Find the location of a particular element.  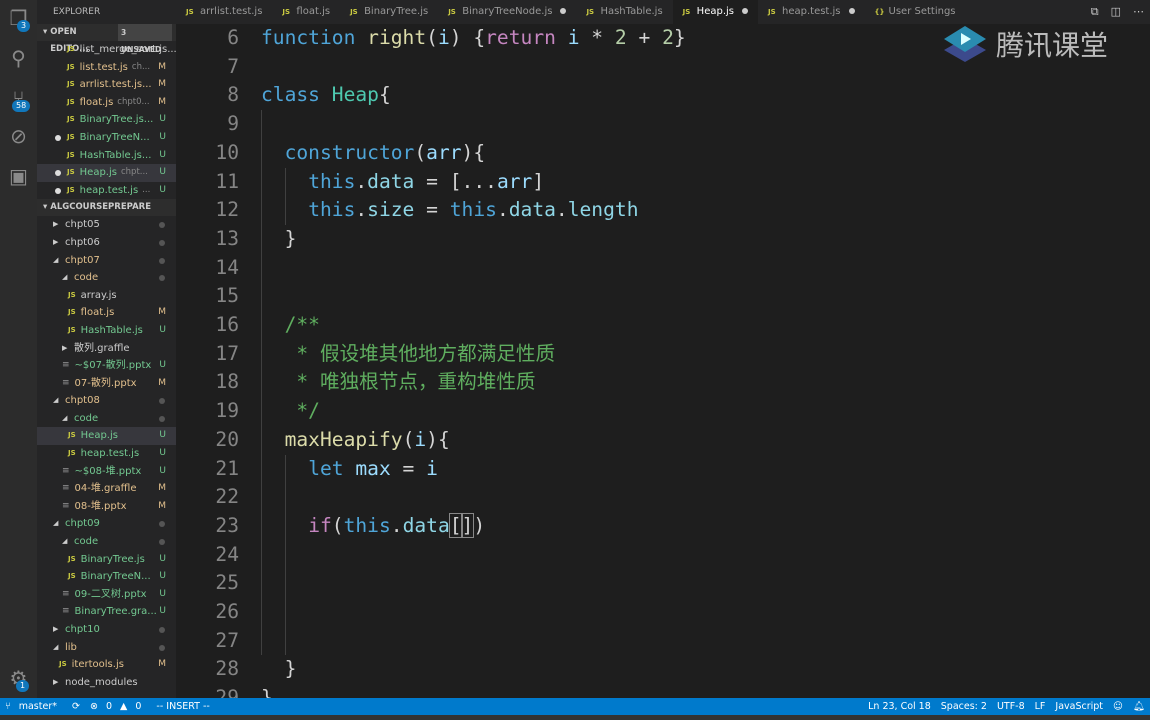

tab-binarytreenode-js: JS BinaryTreeNode.js is located at coordinates (507, 12).